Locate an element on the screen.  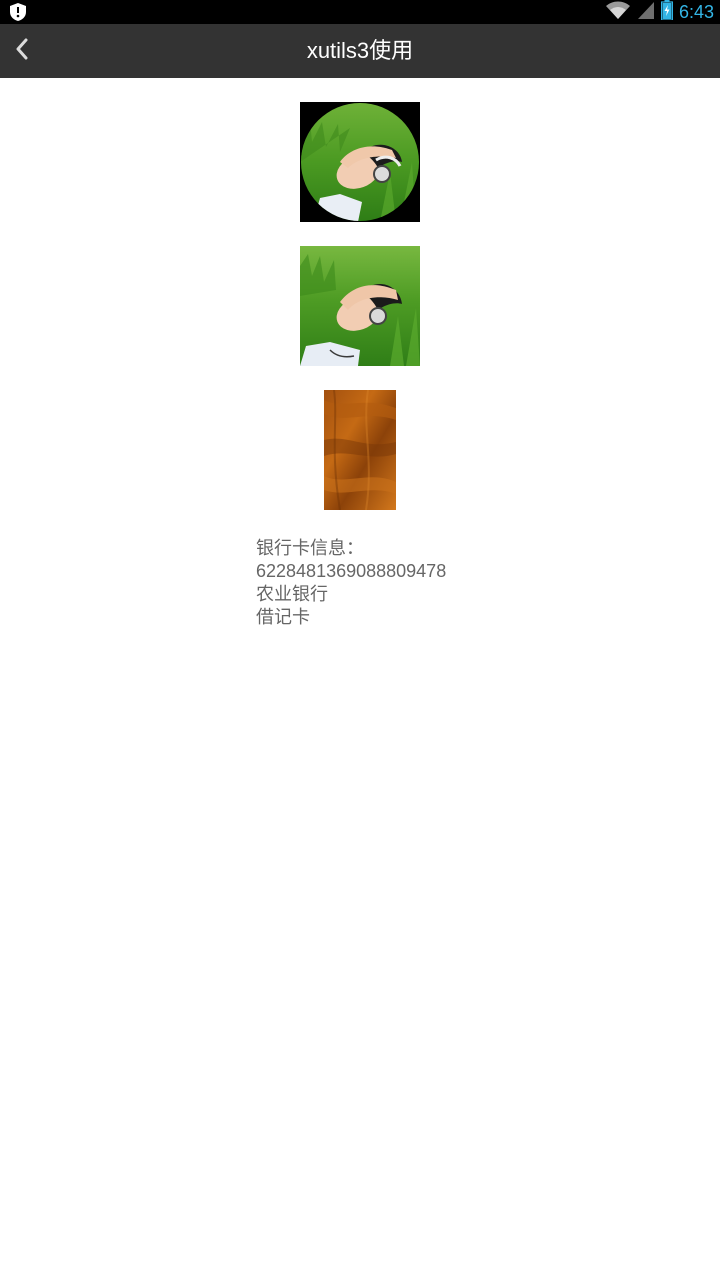
back-button is located at coordinates (22, 51).